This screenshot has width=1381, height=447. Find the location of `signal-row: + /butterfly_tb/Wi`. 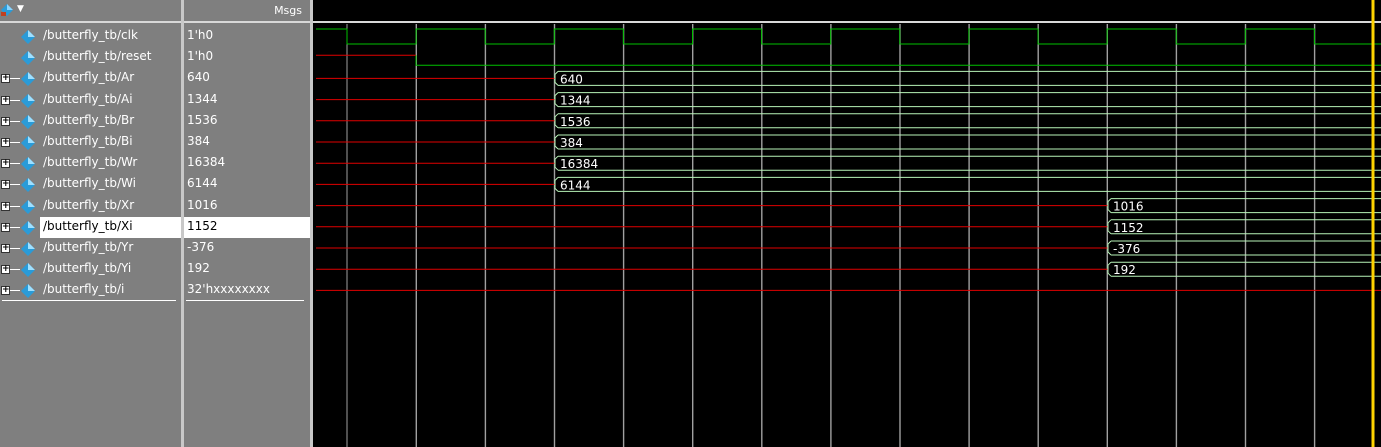

signal-row: + /butterfly_tb/Wi is located at coordinates (90, 184).